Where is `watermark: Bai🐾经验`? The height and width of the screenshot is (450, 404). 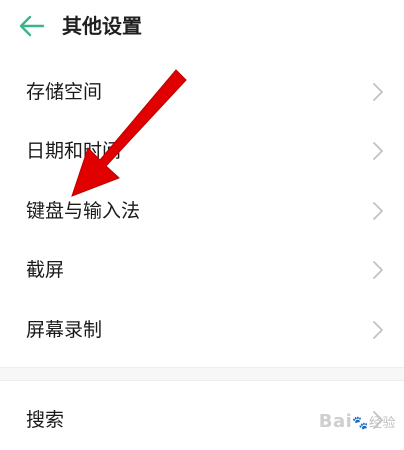
watermark: Bai🐾经验 is located at coordinates (357, 421).